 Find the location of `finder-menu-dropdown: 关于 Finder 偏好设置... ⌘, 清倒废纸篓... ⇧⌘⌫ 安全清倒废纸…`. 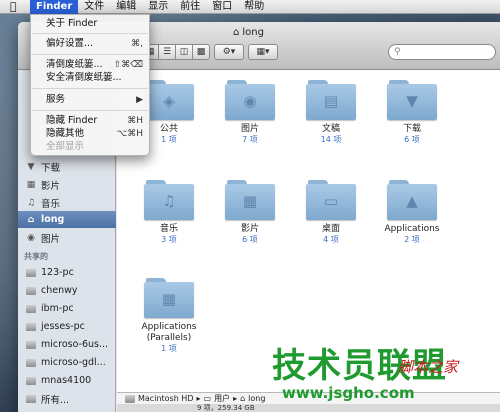

finder-menu-dropdown: 关于 Finder 偏好设置... ⌘, 清倒废纸篓... ⇧⌘⌫ 安全清倒废纸… is located at coordinates (90, 85).